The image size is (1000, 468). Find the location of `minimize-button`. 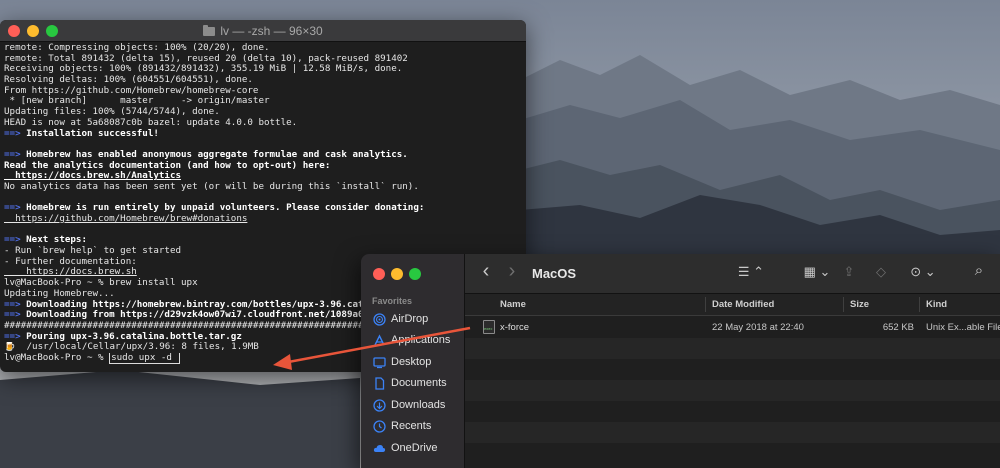

minimize-button is located at coordinates (397, 274).